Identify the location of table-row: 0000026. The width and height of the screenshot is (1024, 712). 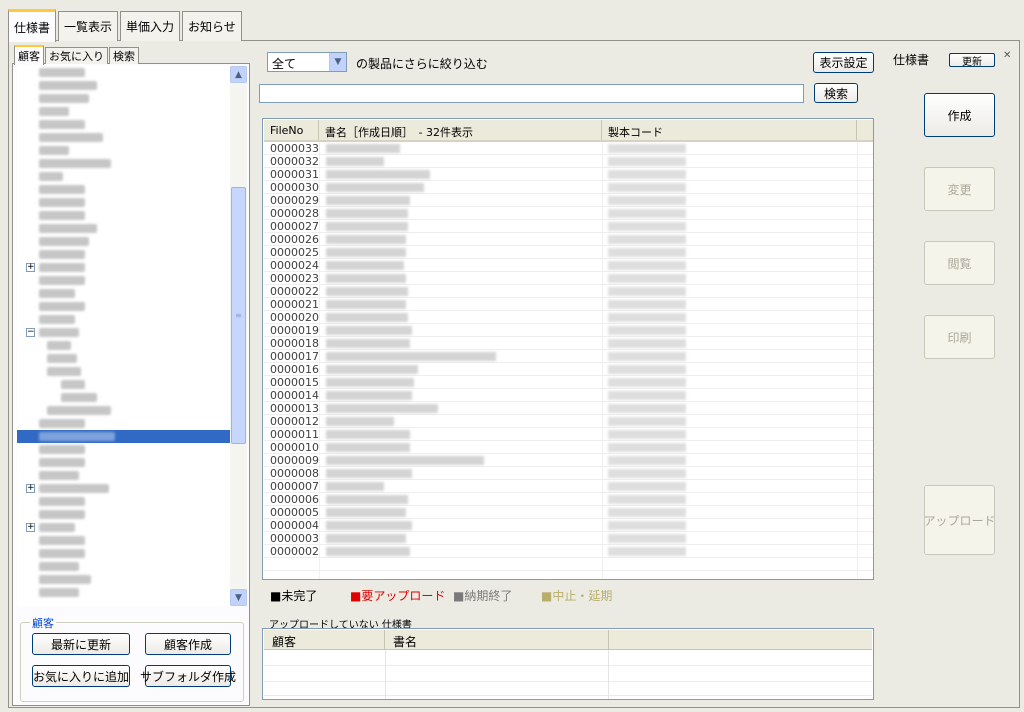
(568, 239).